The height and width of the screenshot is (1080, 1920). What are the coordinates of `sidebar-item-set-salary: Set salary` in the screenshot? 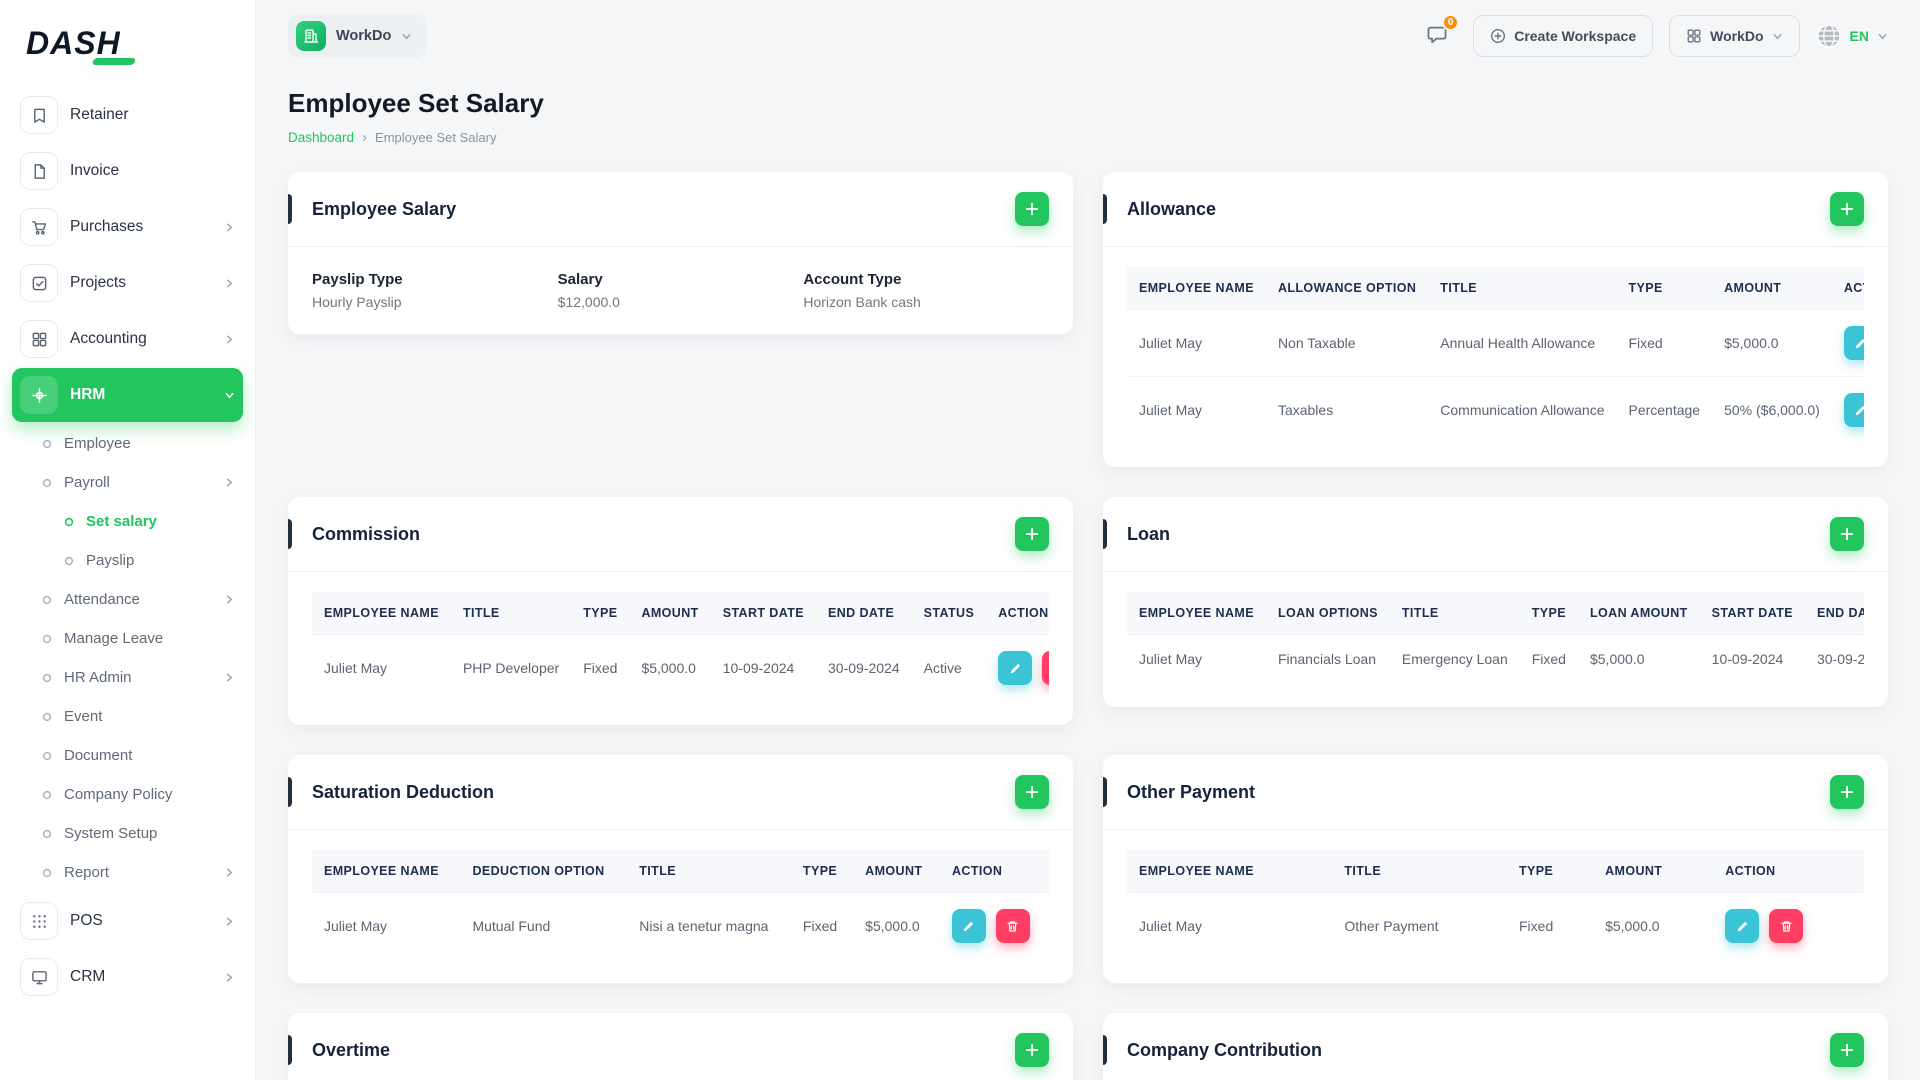 It's located at (127, 521).